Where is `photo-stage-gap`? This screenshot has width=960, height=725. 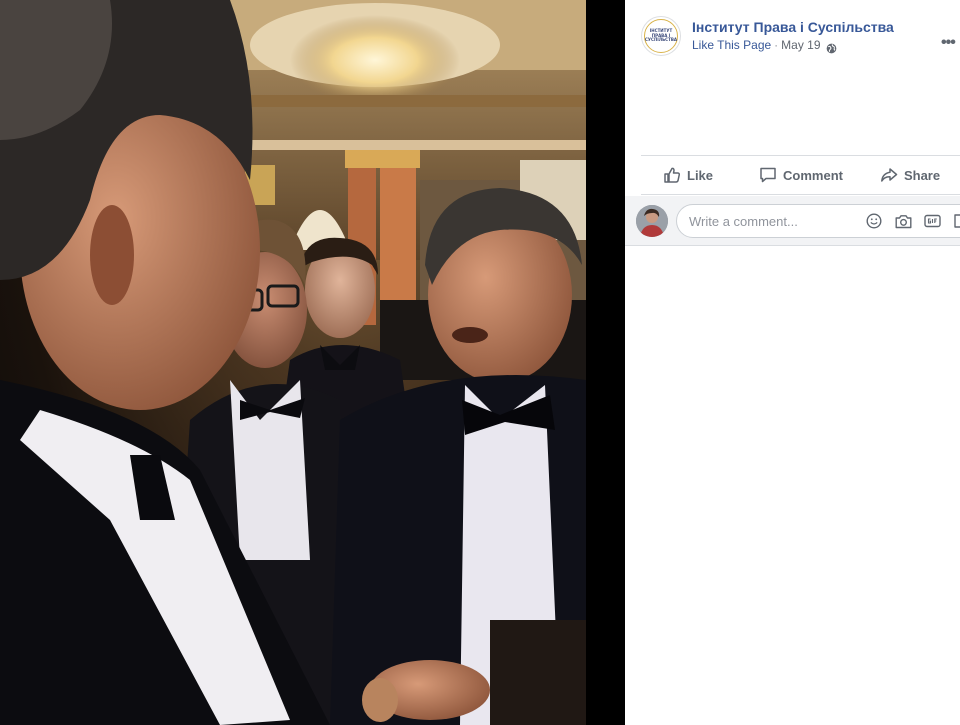 photo-stage-gap is located at coordinates (605, 362).